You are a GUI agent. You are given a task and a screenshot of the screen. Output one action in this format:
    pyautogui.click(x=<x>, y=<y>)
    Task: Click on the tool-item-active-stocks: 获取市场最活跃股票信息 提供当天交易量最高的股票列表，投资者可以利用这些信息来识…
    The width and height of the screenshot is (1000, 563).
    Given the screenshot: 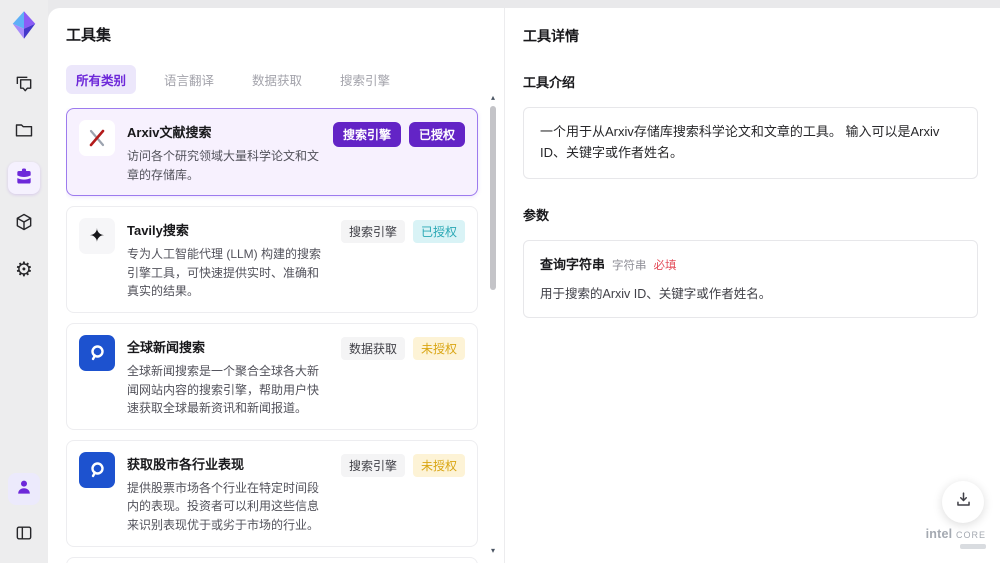 What is the action you would take?
    pyautogui.click(x=272, y=559)
    